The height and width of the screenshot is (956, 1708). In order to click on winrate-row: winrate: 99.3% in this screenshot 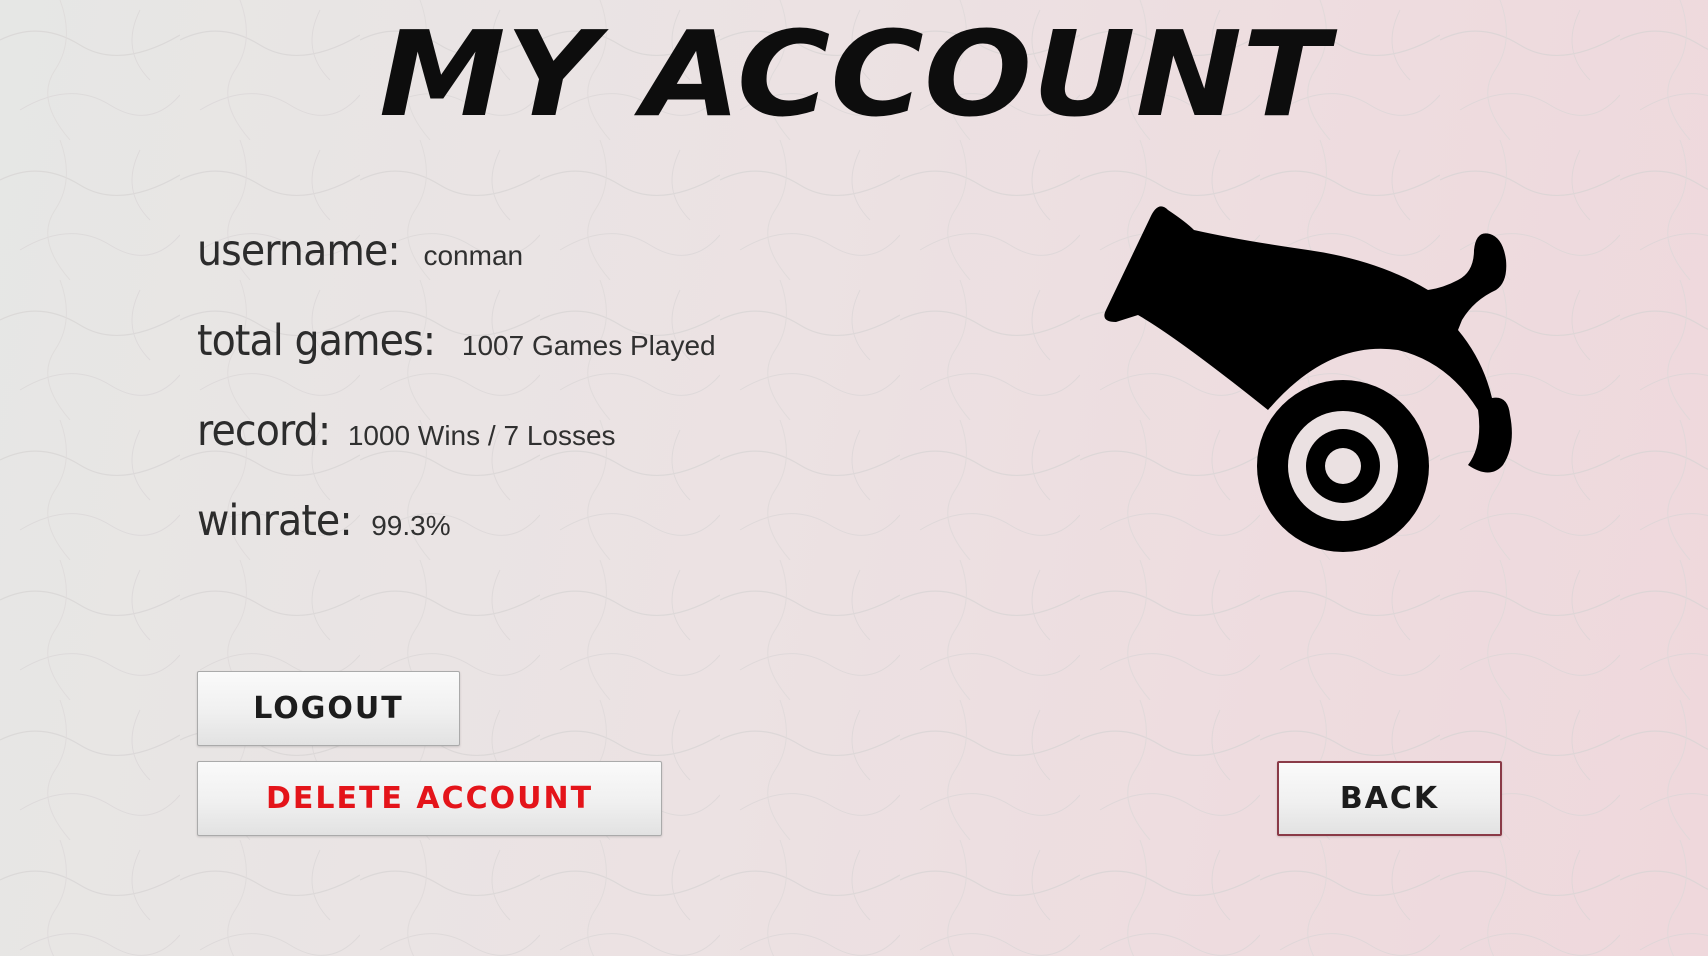, I will do `click(324, 521)`.